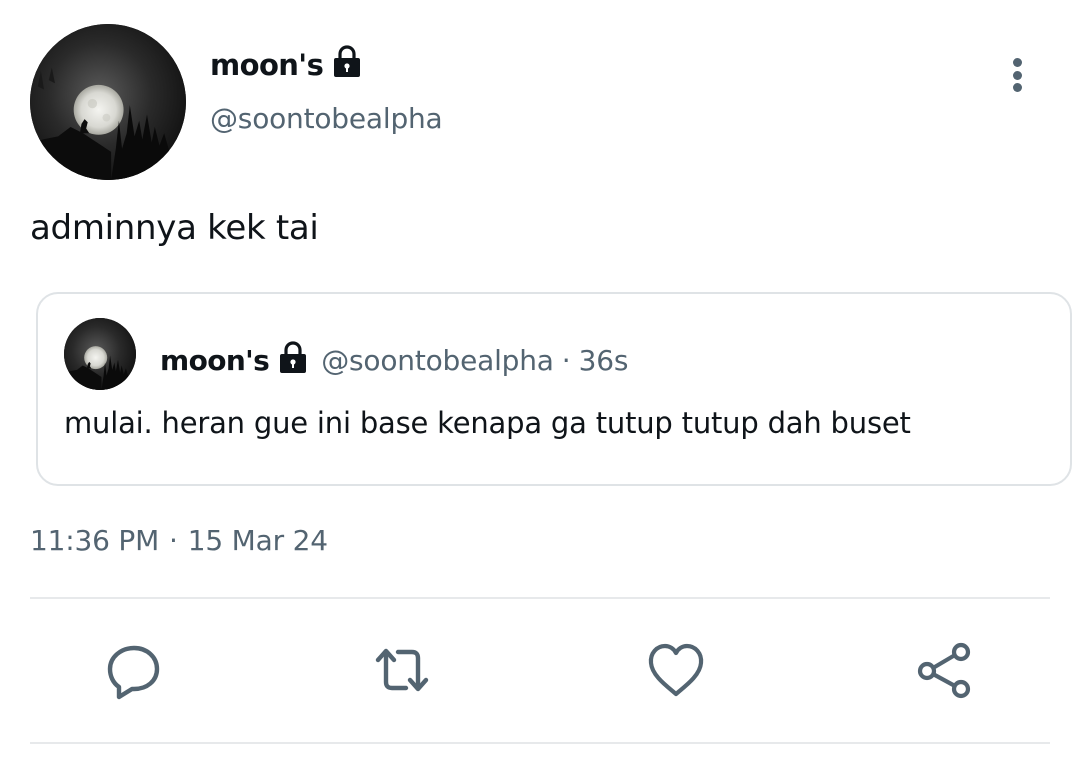  I want to click on retweet-icon, so click(402, 670).